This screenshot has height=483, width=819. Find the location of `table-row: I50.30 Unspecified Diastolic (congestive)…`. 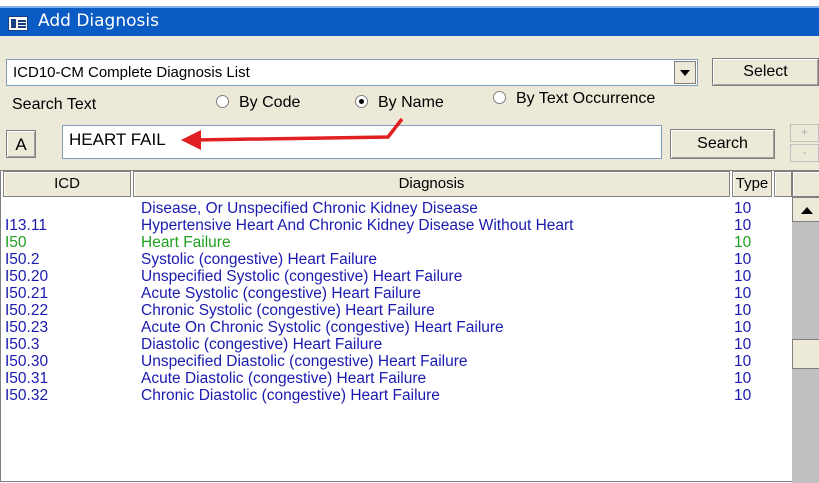

table-row: I50.30 Unspecified Diastolic (congestive)… is located at coordinates (396, 361).